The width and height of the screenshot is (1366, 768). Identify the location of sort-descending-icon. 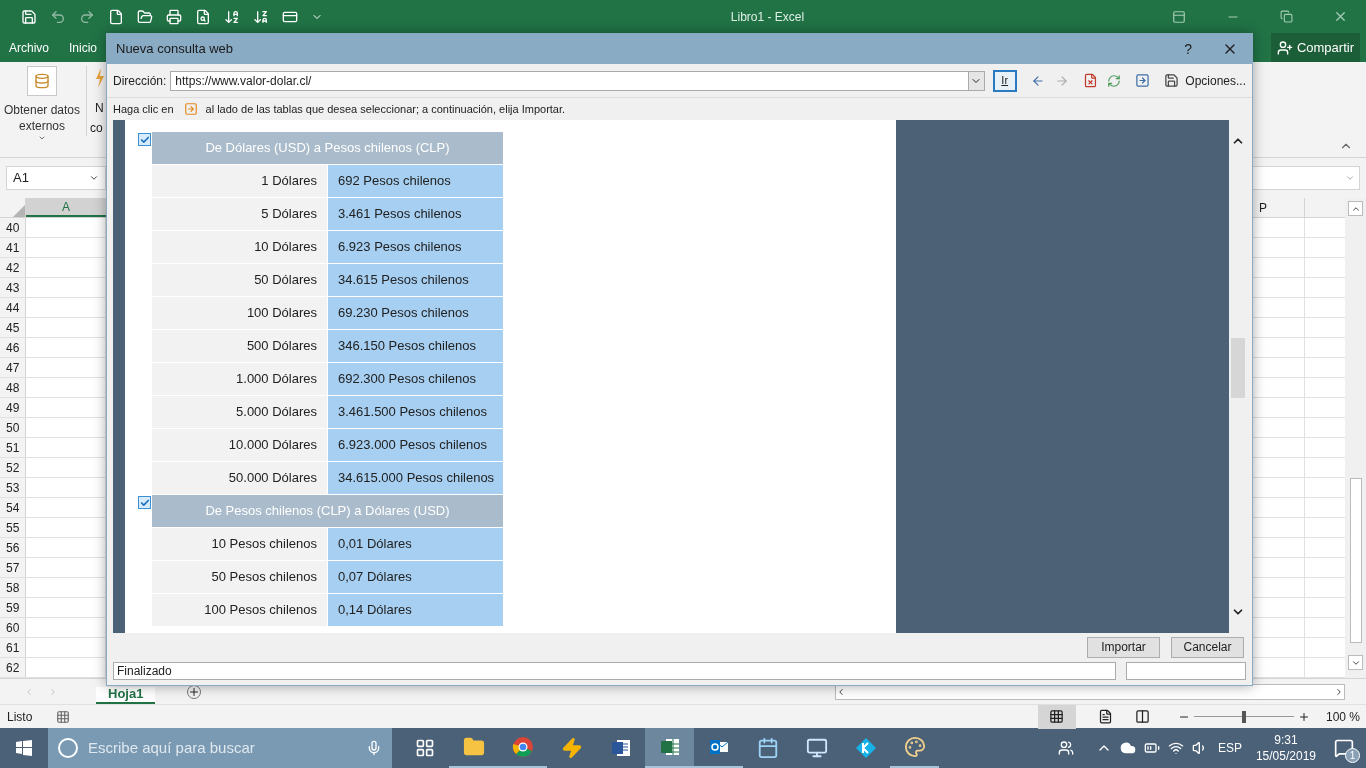
(261, 16).